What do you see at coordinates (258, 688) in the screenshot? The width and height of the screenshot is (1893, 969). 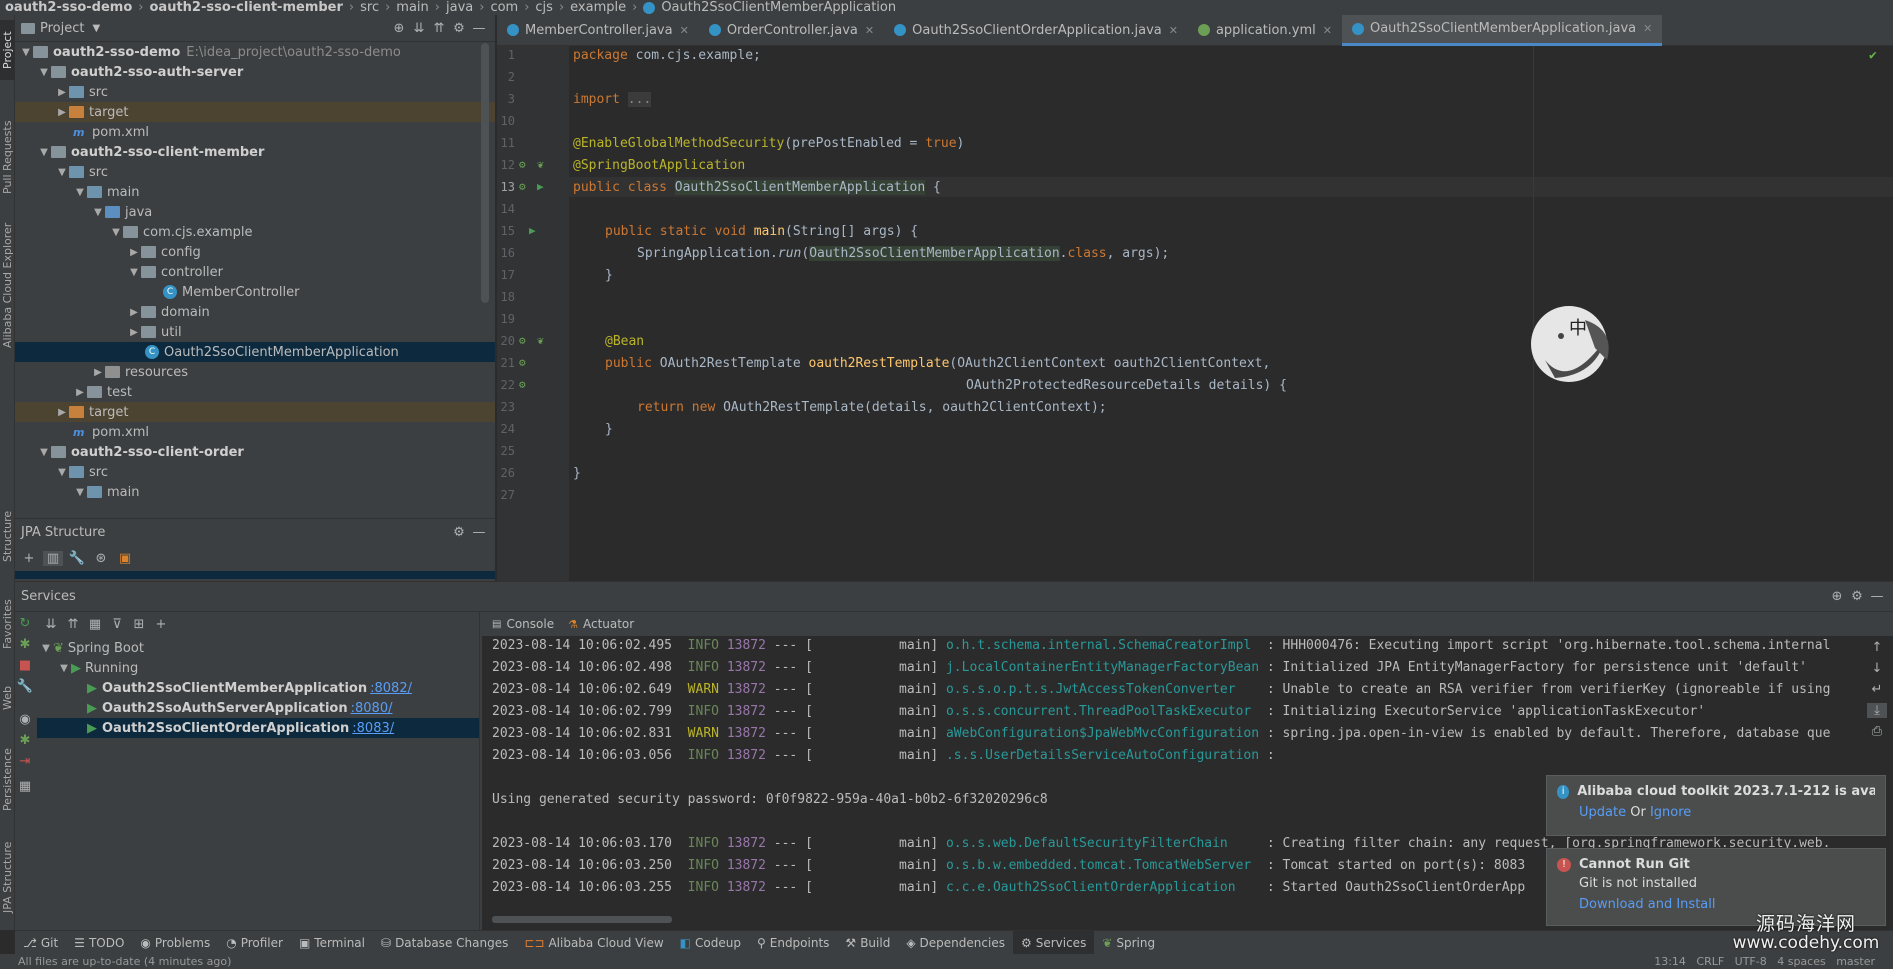 I see `service-item: ▶ Oauth2SsoClientMemberApplication:8082/` at bounding box center [258, 688].